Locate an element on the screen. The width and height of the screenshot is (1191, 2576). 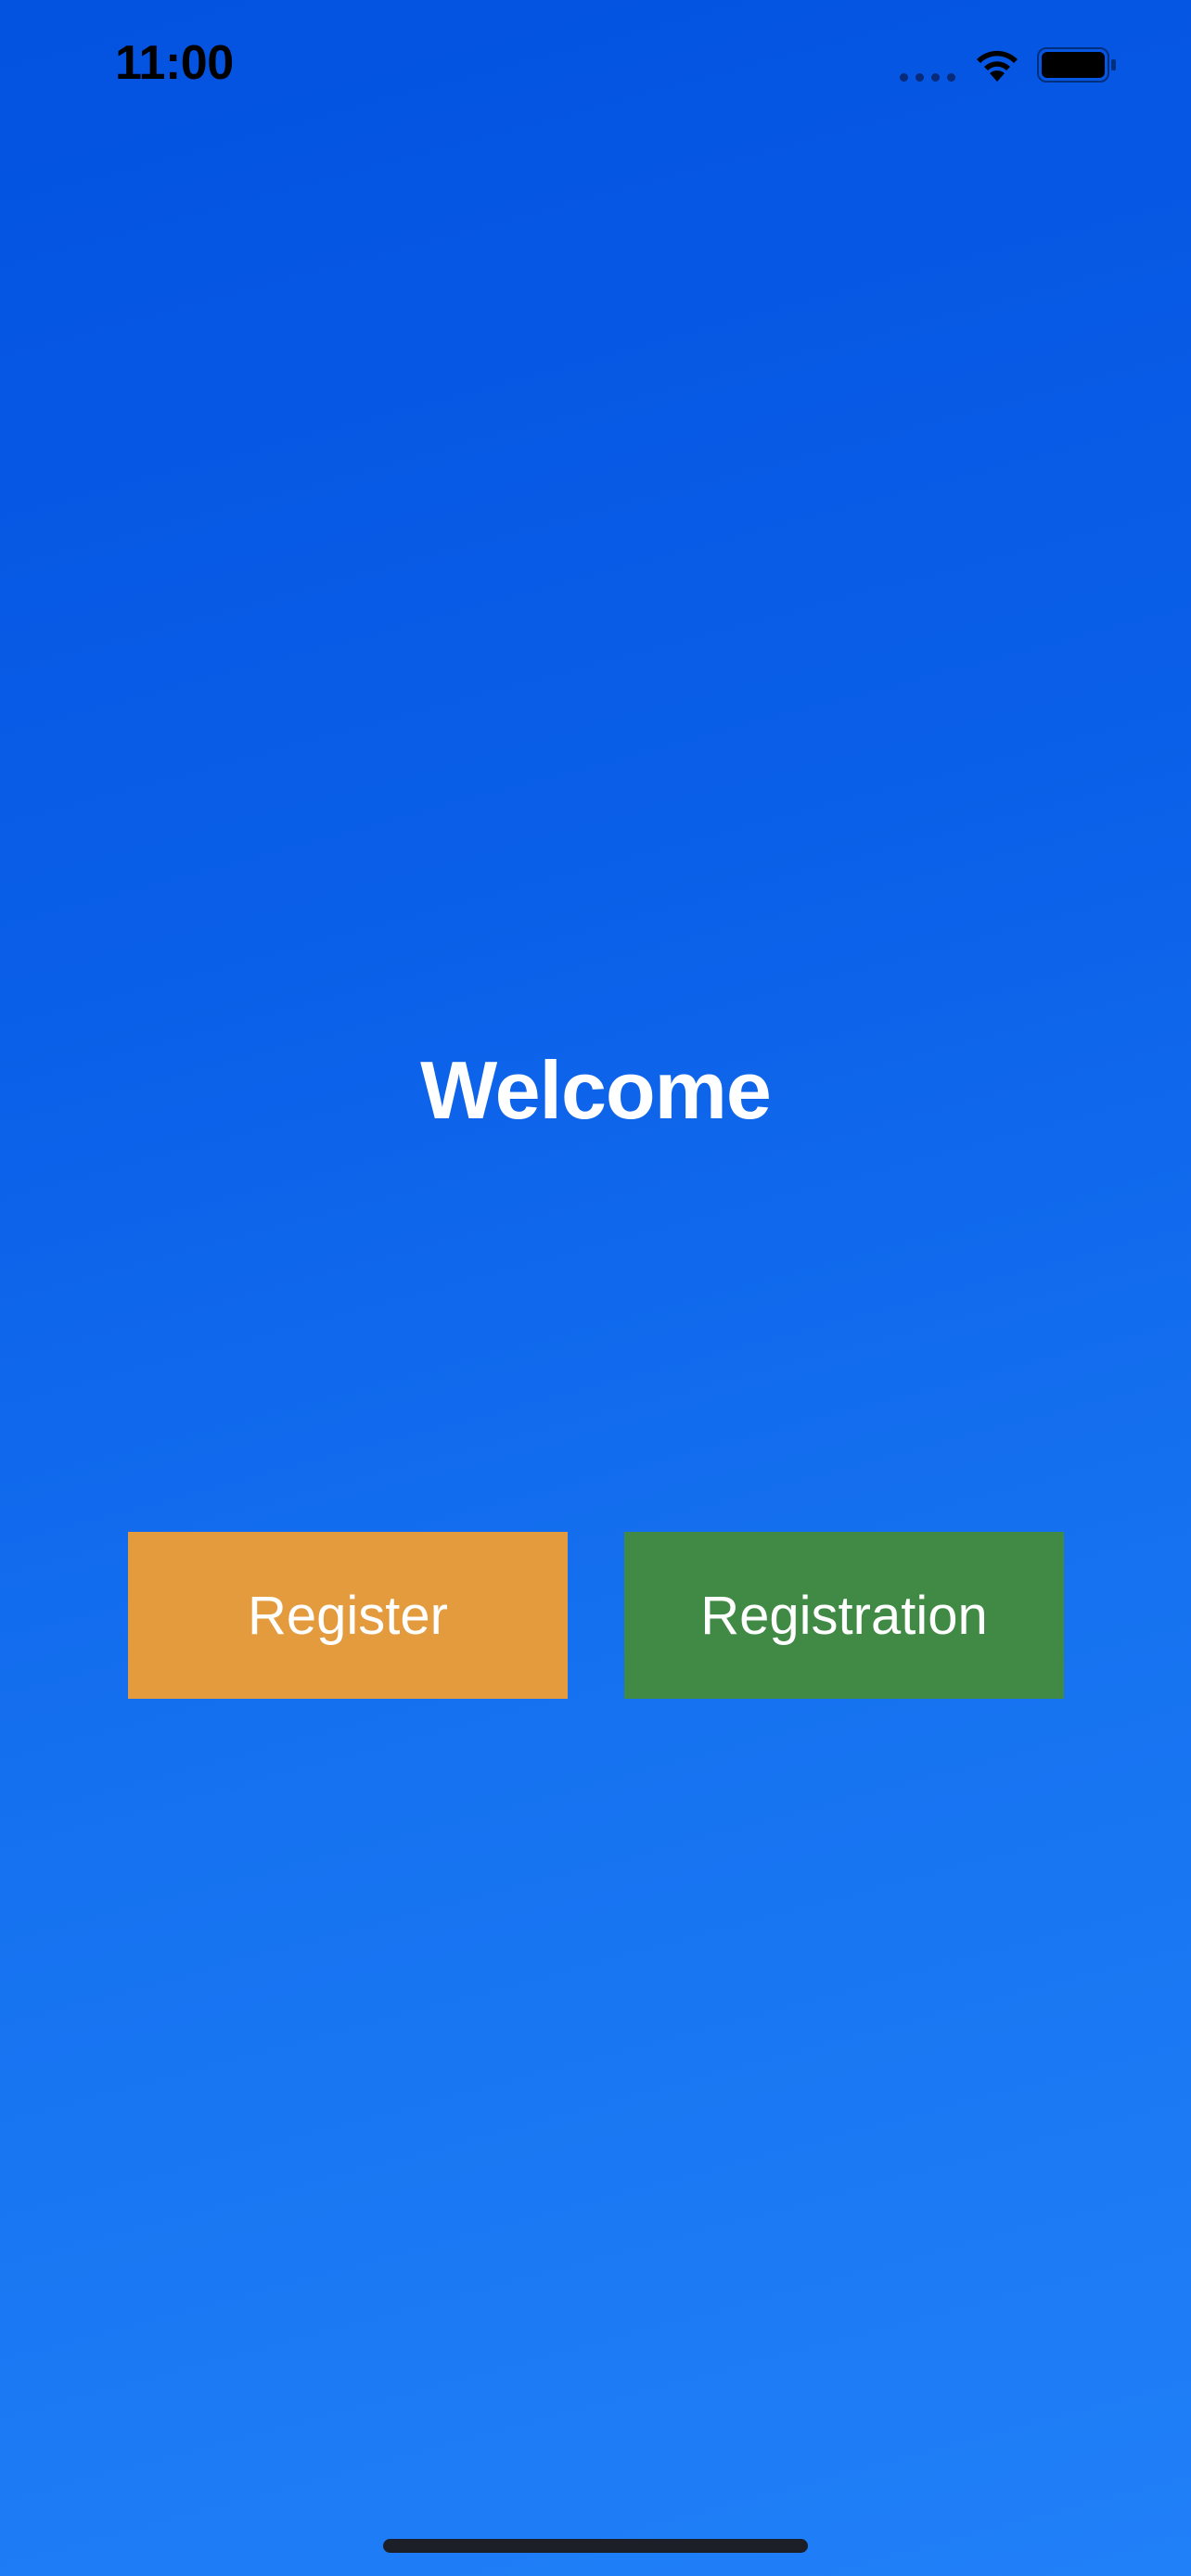
registration-button-label: Registration is located at coordinates (844, 1615).